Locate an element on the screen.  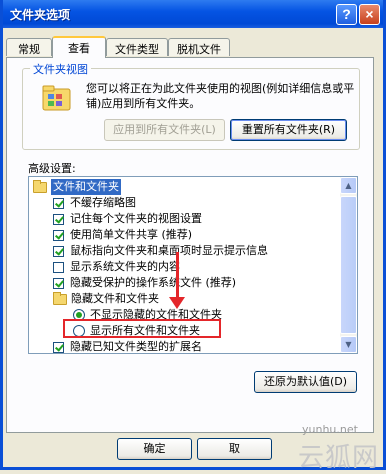
list-item-label: 隐藏已知文件类型的扩展名 is located at coordinates (136, 346).